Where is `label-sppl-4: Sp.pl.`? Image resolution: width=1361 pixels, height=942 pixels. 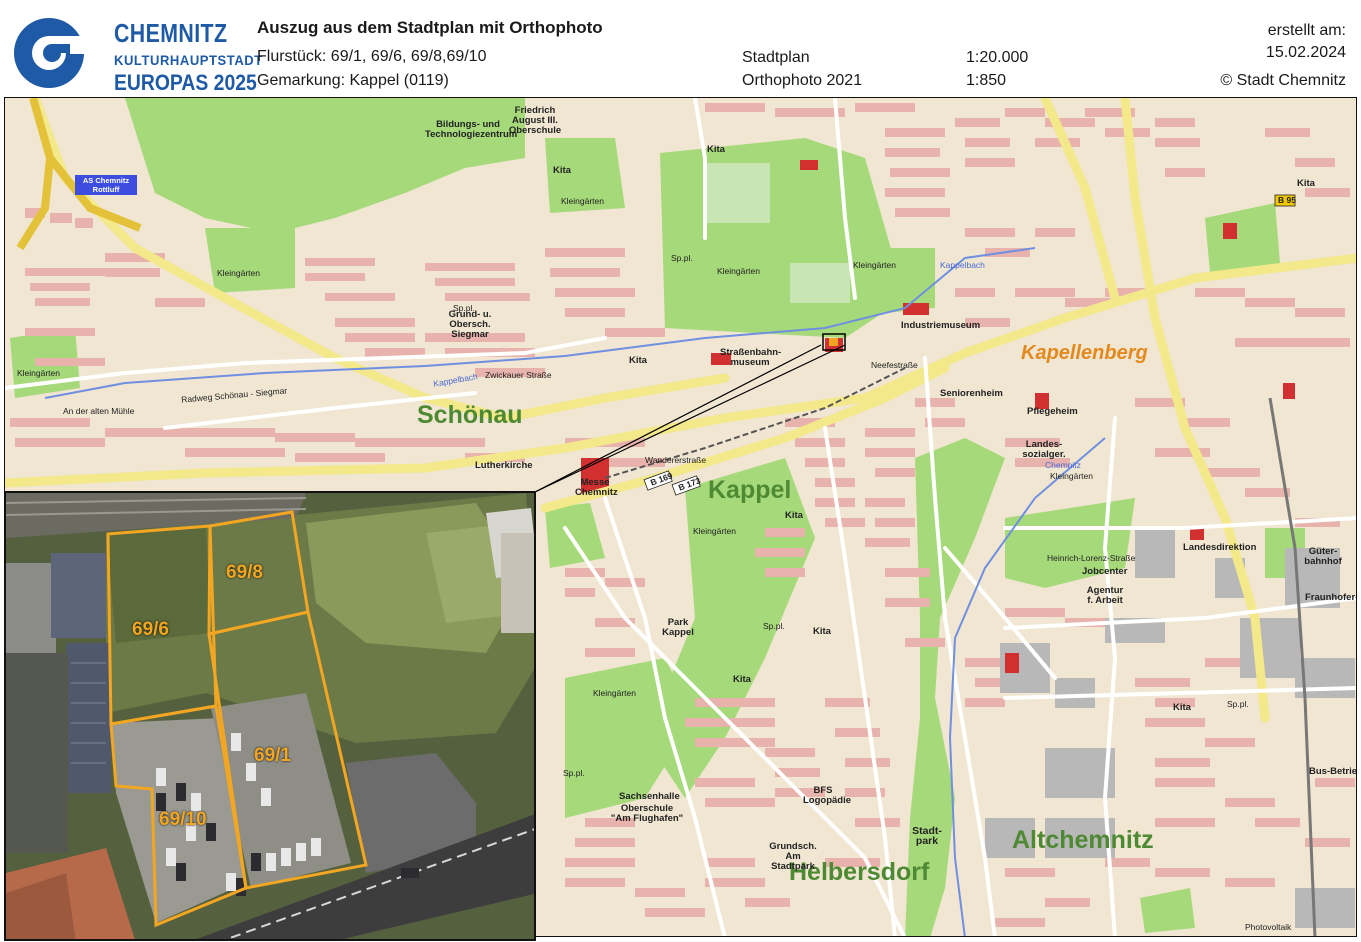
label-sppl-4: Sp.pl. is located at coordinates (574, 773).